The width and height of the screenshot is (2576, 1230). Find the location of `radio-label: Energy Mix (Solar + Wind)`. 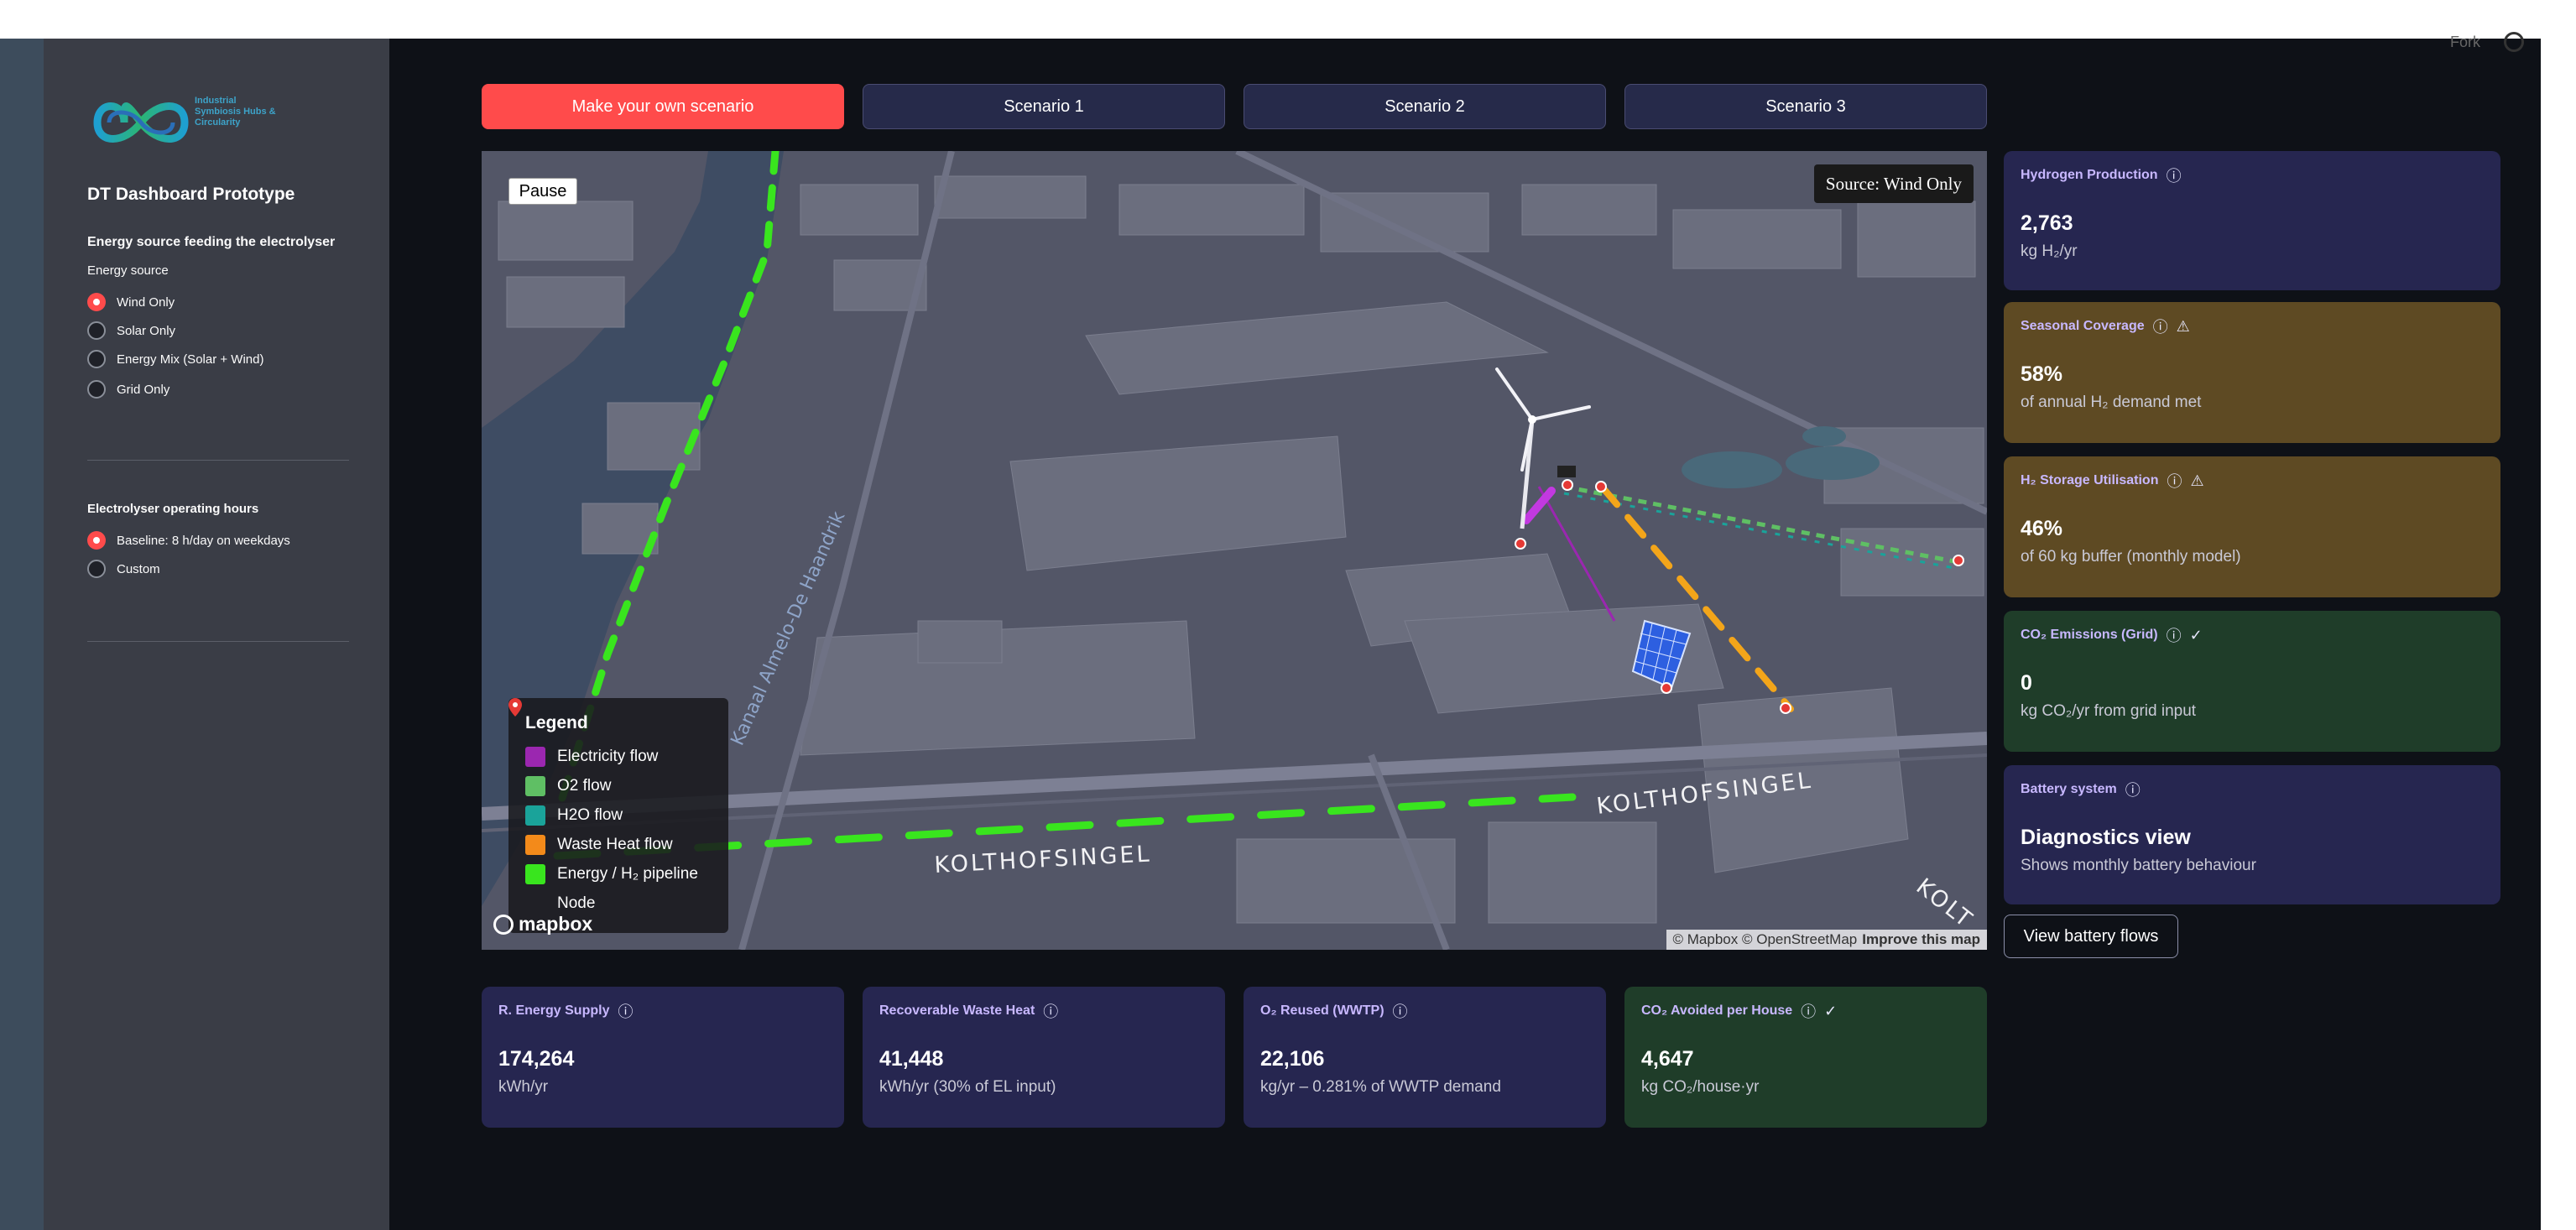

radio-label: Energy Mix (Solar + Wind) is located at coordinates (190, 359).